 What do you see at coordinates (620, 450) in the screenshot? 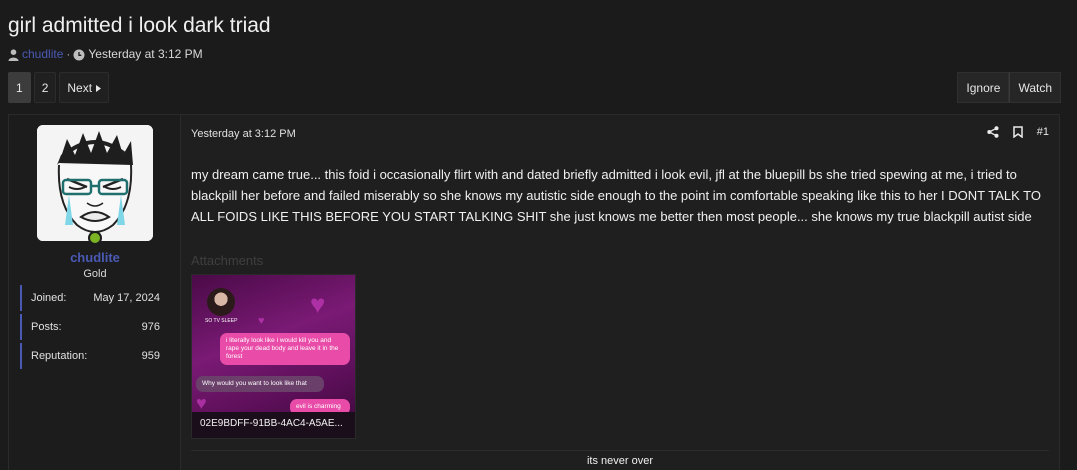
I see `signature-divider` at bounding box center [620, 450].